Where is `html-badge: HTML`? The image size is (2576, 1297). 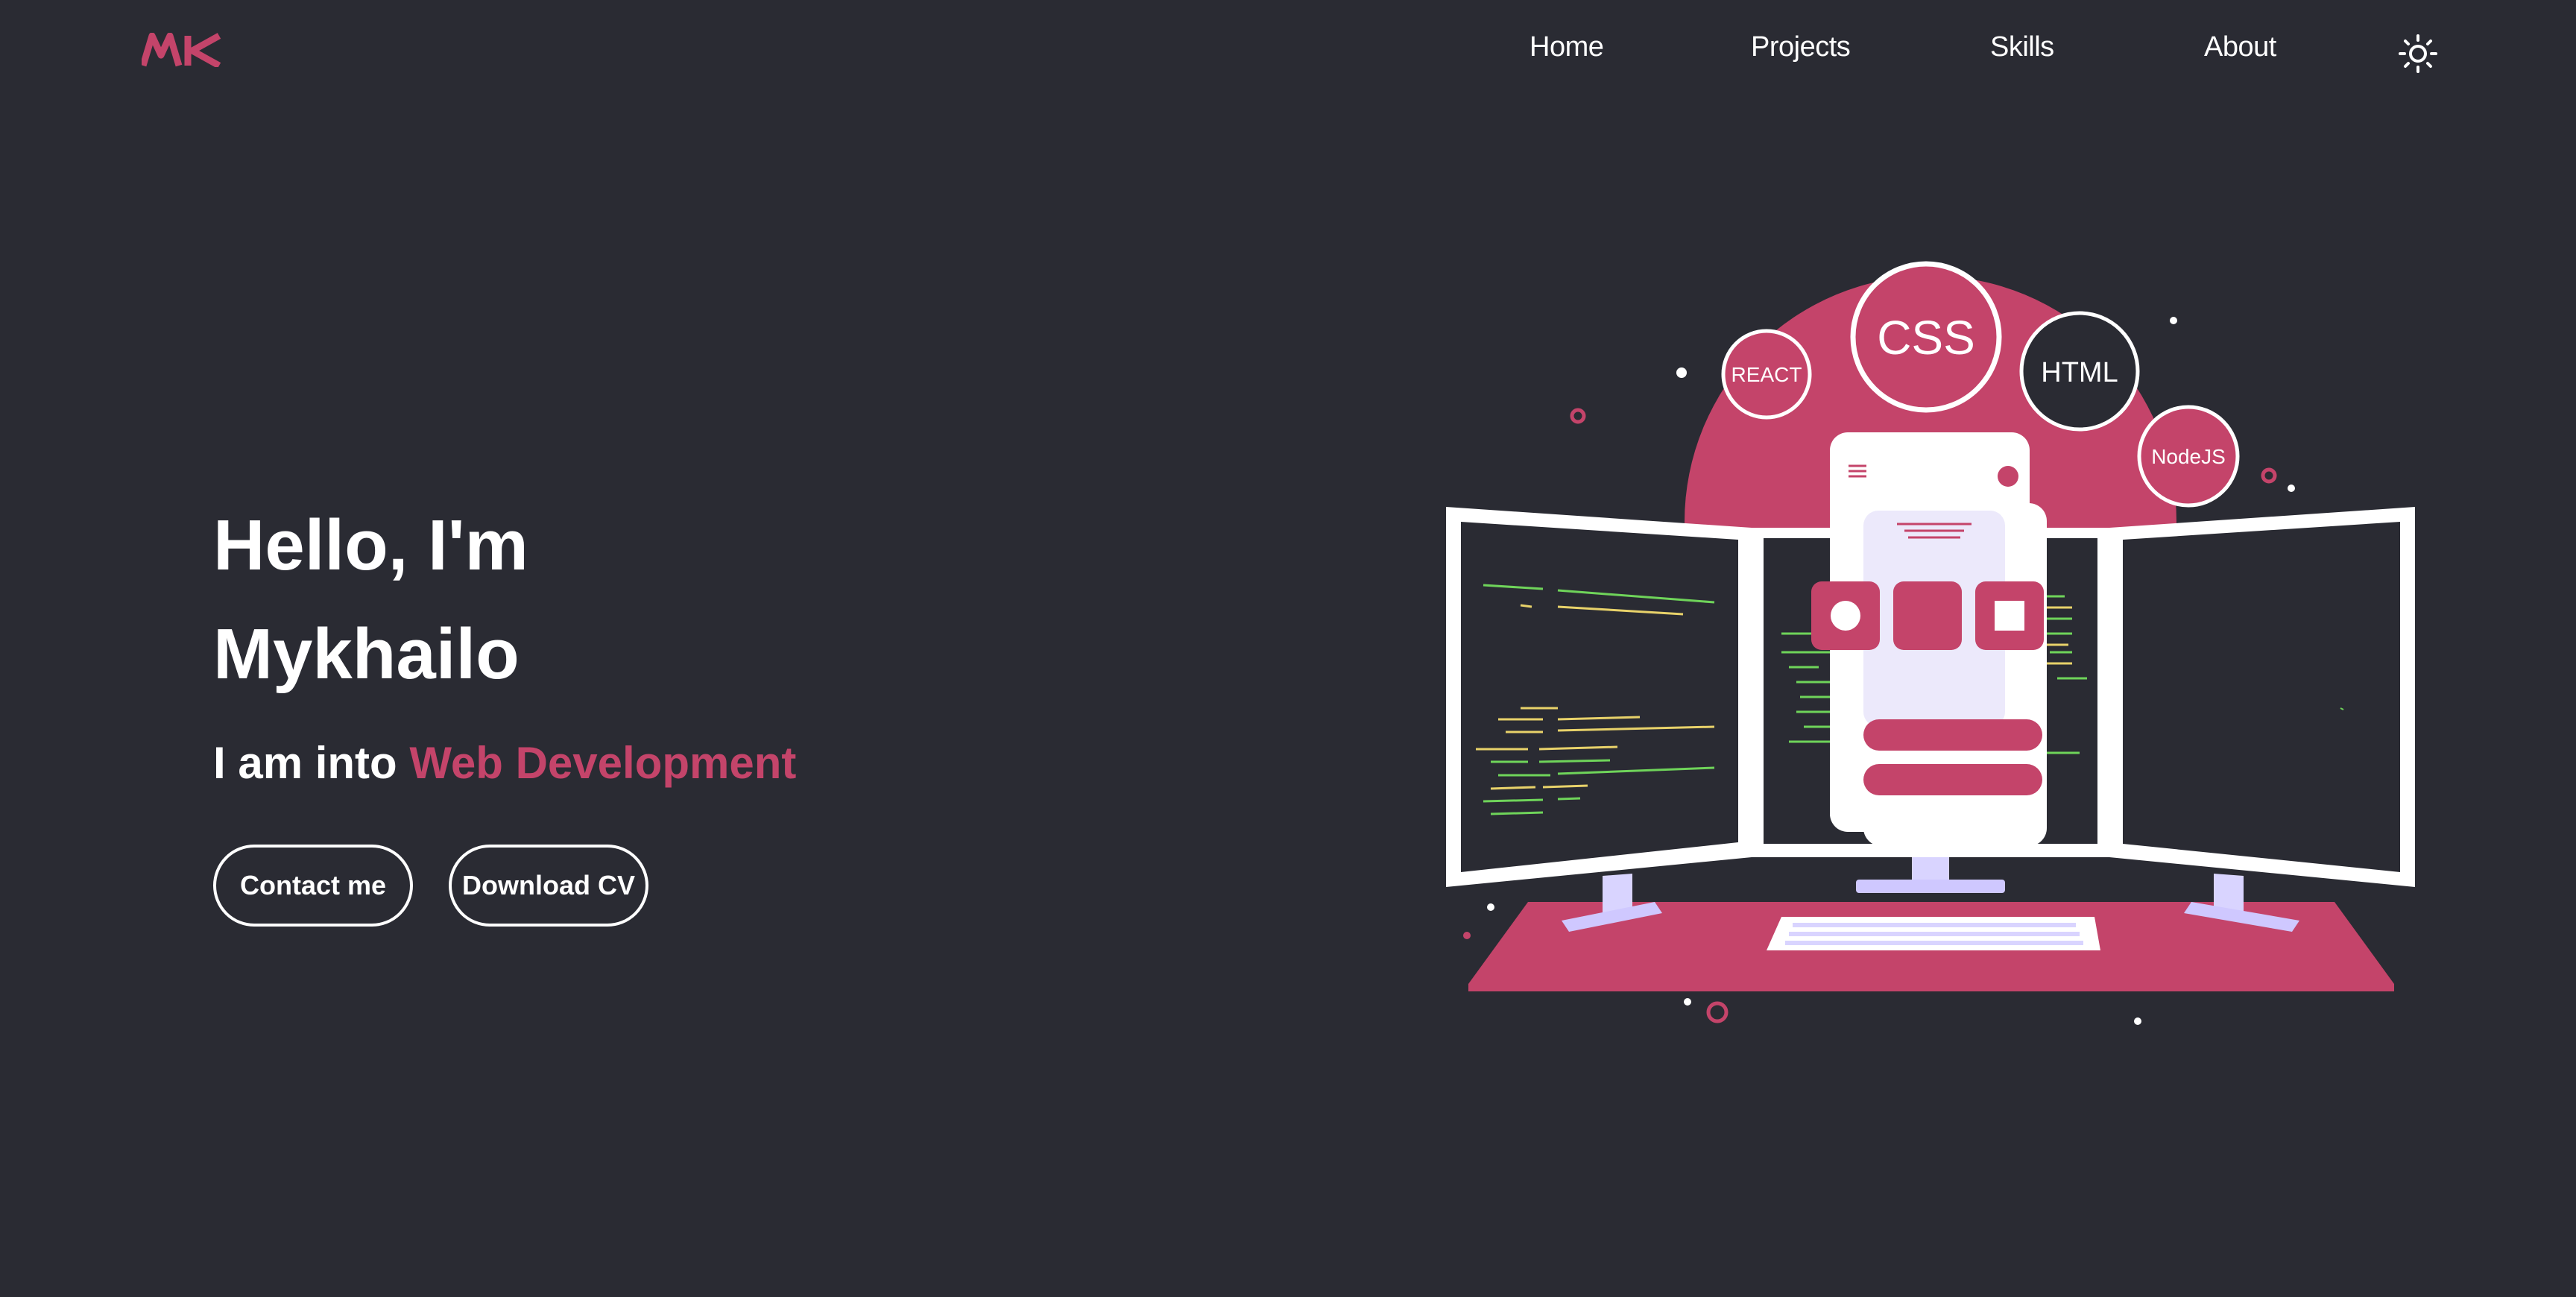
html-badge: HTML is located at coordinates (2079, 371).